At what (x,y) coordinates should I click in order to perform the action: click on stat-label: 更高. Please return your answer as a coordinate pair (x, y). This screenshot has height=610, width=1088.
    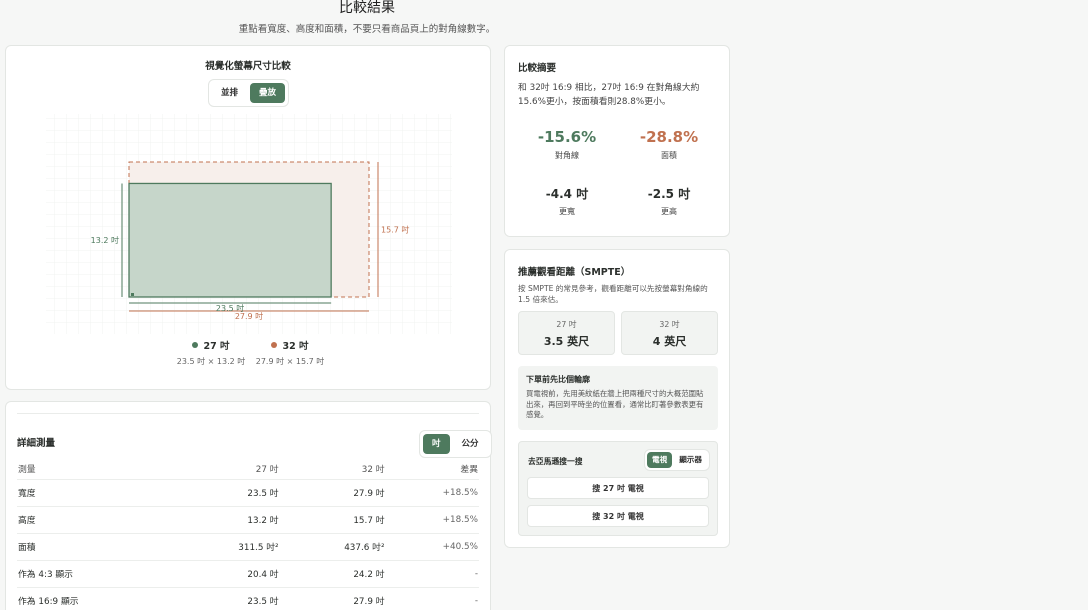
    Looking at the image, I should click on (669, 211).